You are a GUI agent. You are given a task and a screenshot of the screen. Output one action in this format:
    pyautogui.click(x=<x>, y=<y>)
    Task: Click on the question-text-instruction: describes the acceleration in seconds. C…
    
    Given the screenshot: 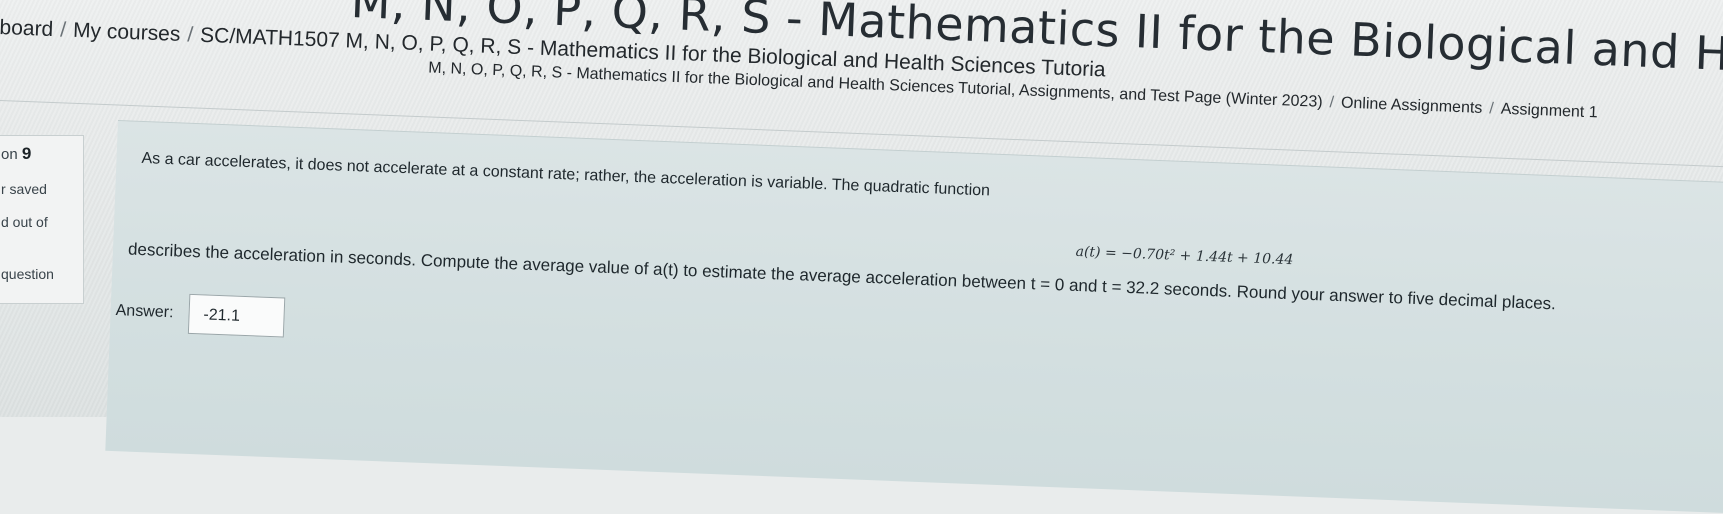 What is the action you would take?
    pyautogui.click(x=842, y=276)
    